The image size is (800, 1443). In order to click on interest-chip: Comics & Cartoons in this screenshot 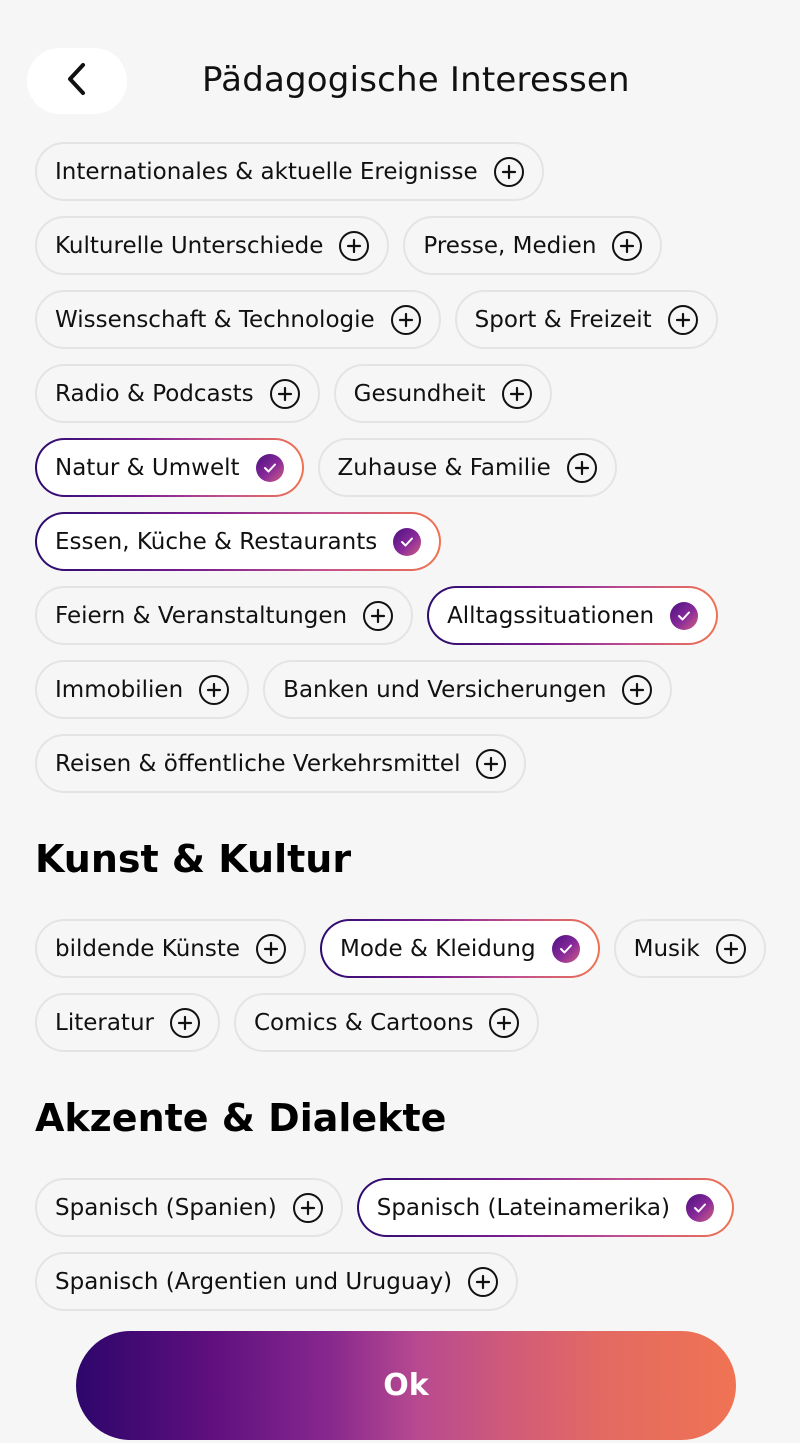, I will do `click(386, 1022)`.